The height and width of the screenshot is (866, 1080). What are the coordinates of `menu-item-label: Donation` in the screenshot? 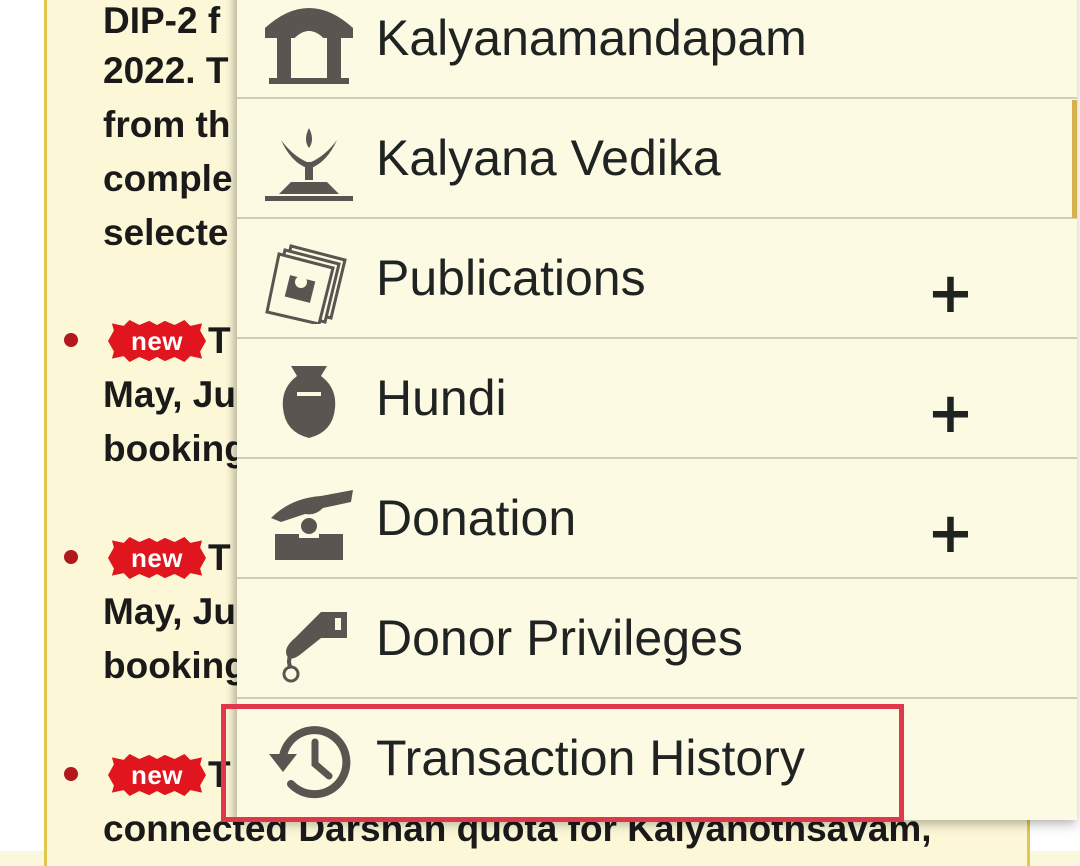 It's located at (476, 518).